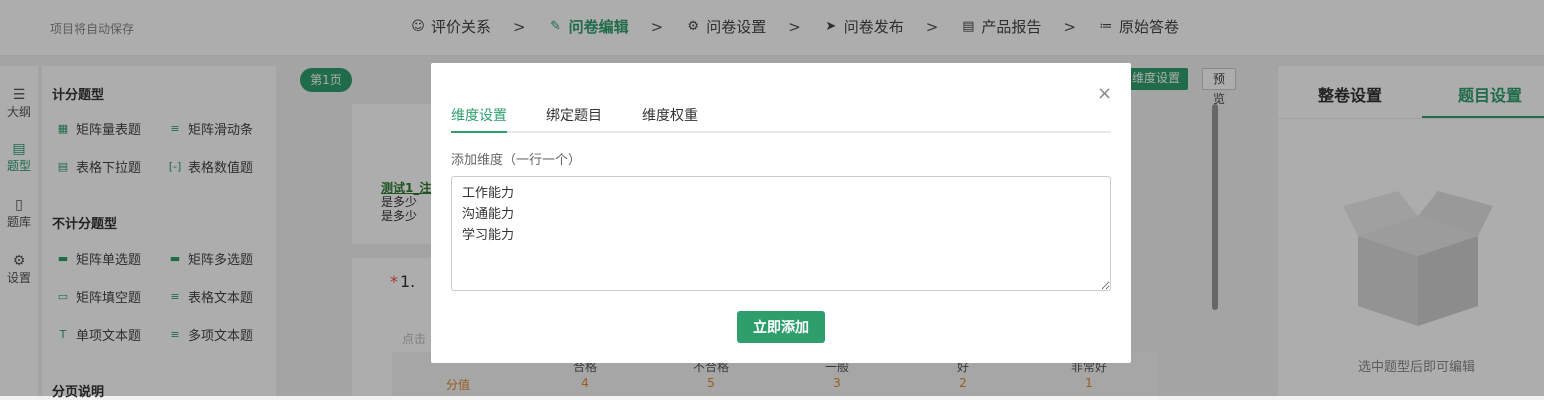  Describe the element at coordinates (516, 160) in the screenshot. I see `add-dimension-label: 添加维度（一行一个）` at that location.